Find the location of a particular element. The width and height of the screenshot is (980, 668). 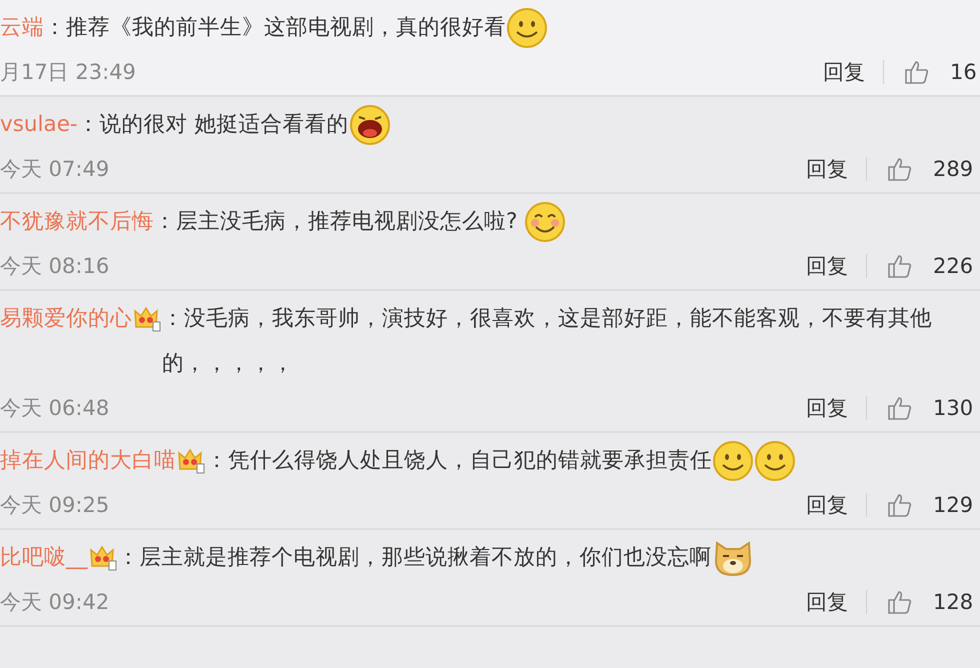

timestamp: 今天 06:48 is located at coordinates (55, 408).